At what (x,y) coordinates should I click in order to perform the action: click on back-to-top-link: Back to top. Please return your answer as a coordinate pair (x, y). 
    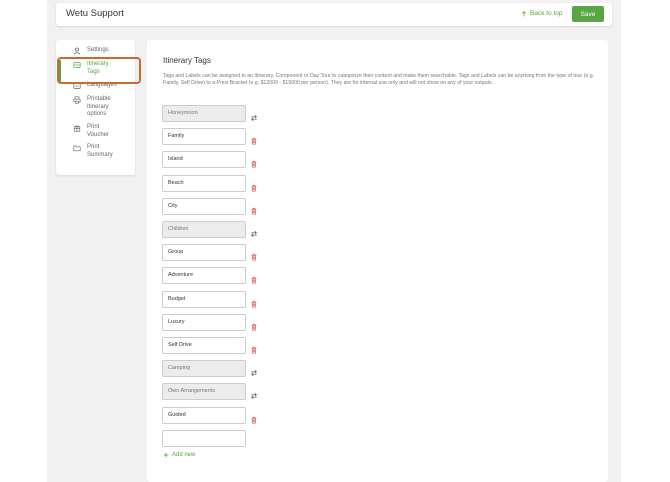
    Looking at the image, I should click on (542, 13).